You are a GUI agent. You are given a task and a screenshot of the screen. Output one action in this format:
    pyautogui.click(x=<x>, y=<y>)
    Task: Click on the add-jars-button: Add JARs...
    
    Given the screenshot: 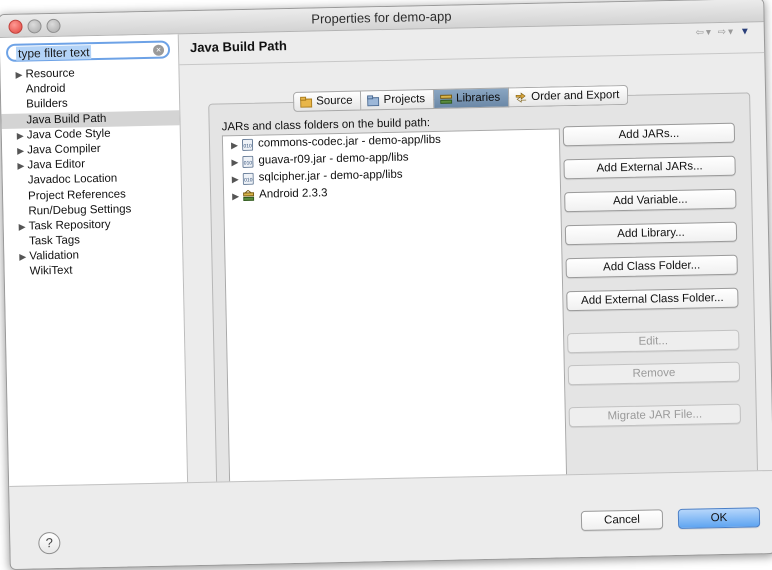 What is the action you would take?
    pyautogui.click(x=649, y=134)
    